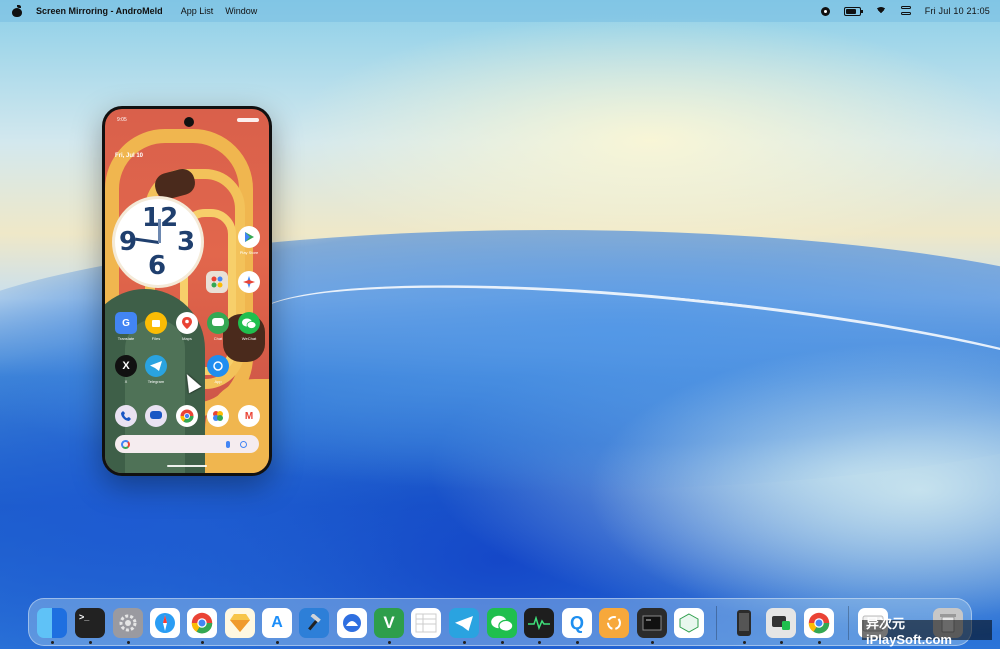  Describe the element at coordinates (249, 416) in the screenshot. I see `gmail-icon: M` at that location.